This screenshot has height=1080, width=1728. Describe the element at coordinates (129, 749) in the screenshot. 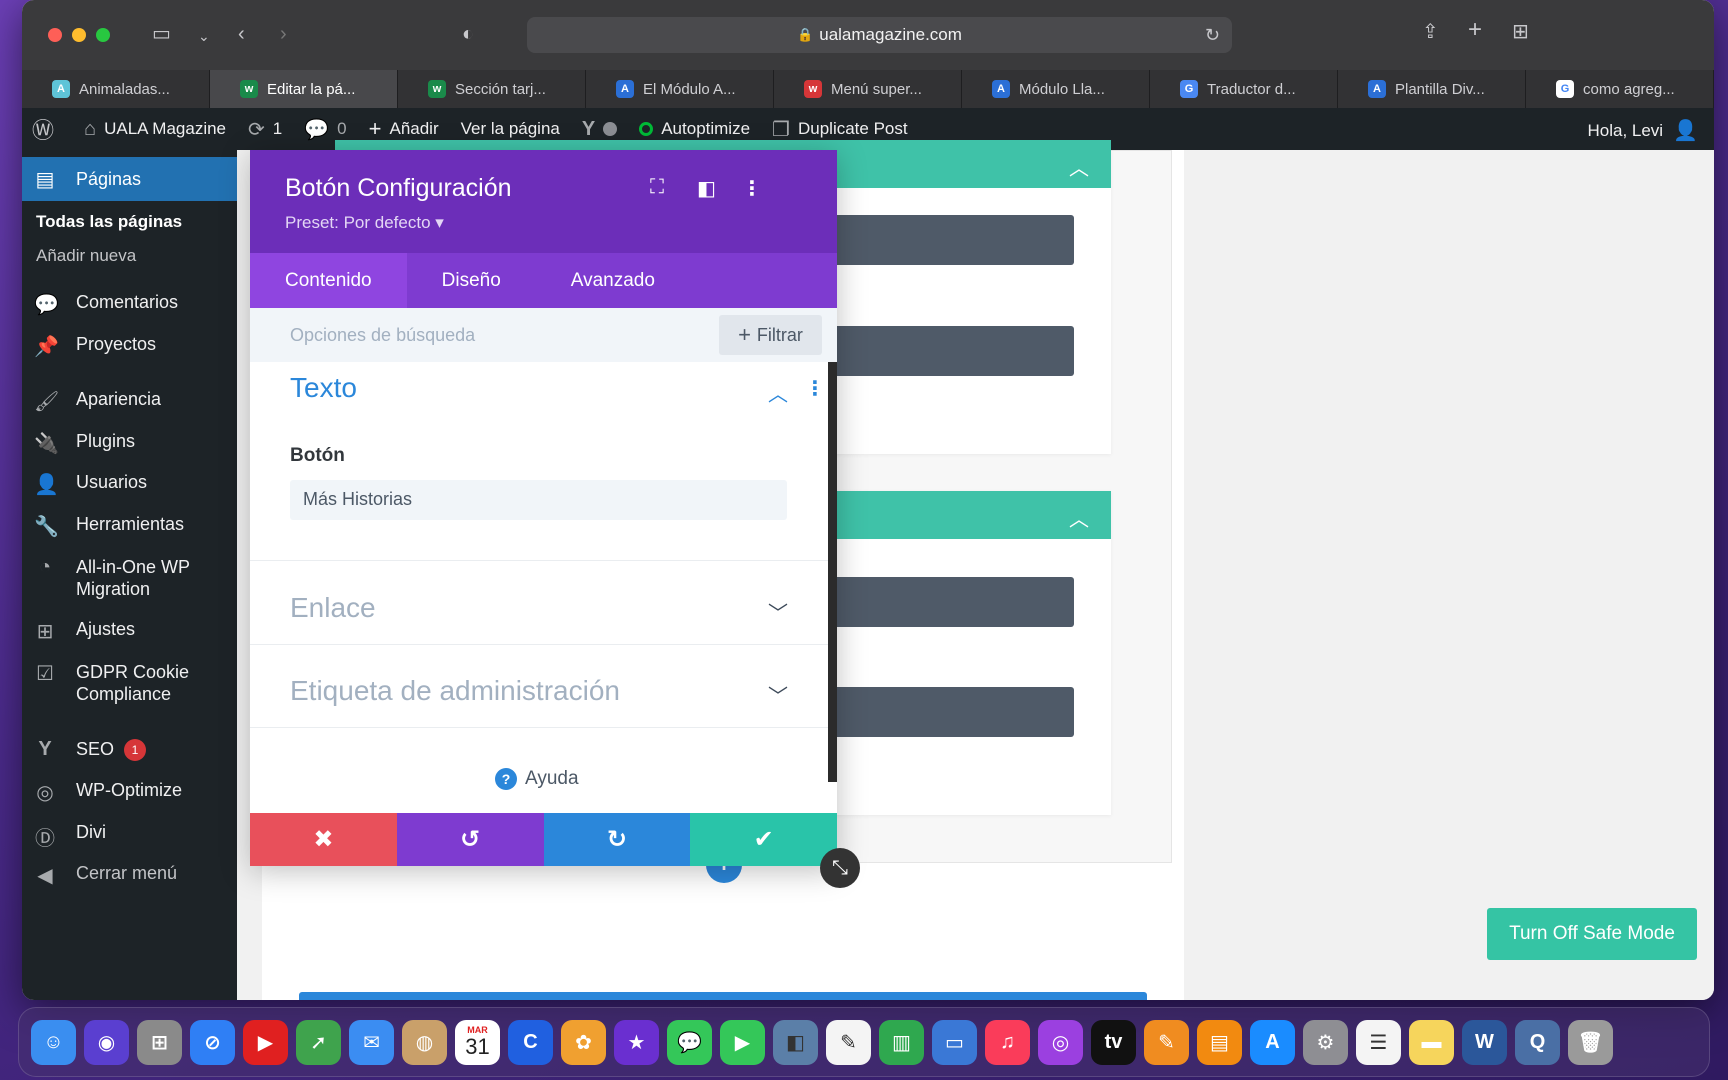

I see `sidebar-item-seo: Y SEO 1` at that location.